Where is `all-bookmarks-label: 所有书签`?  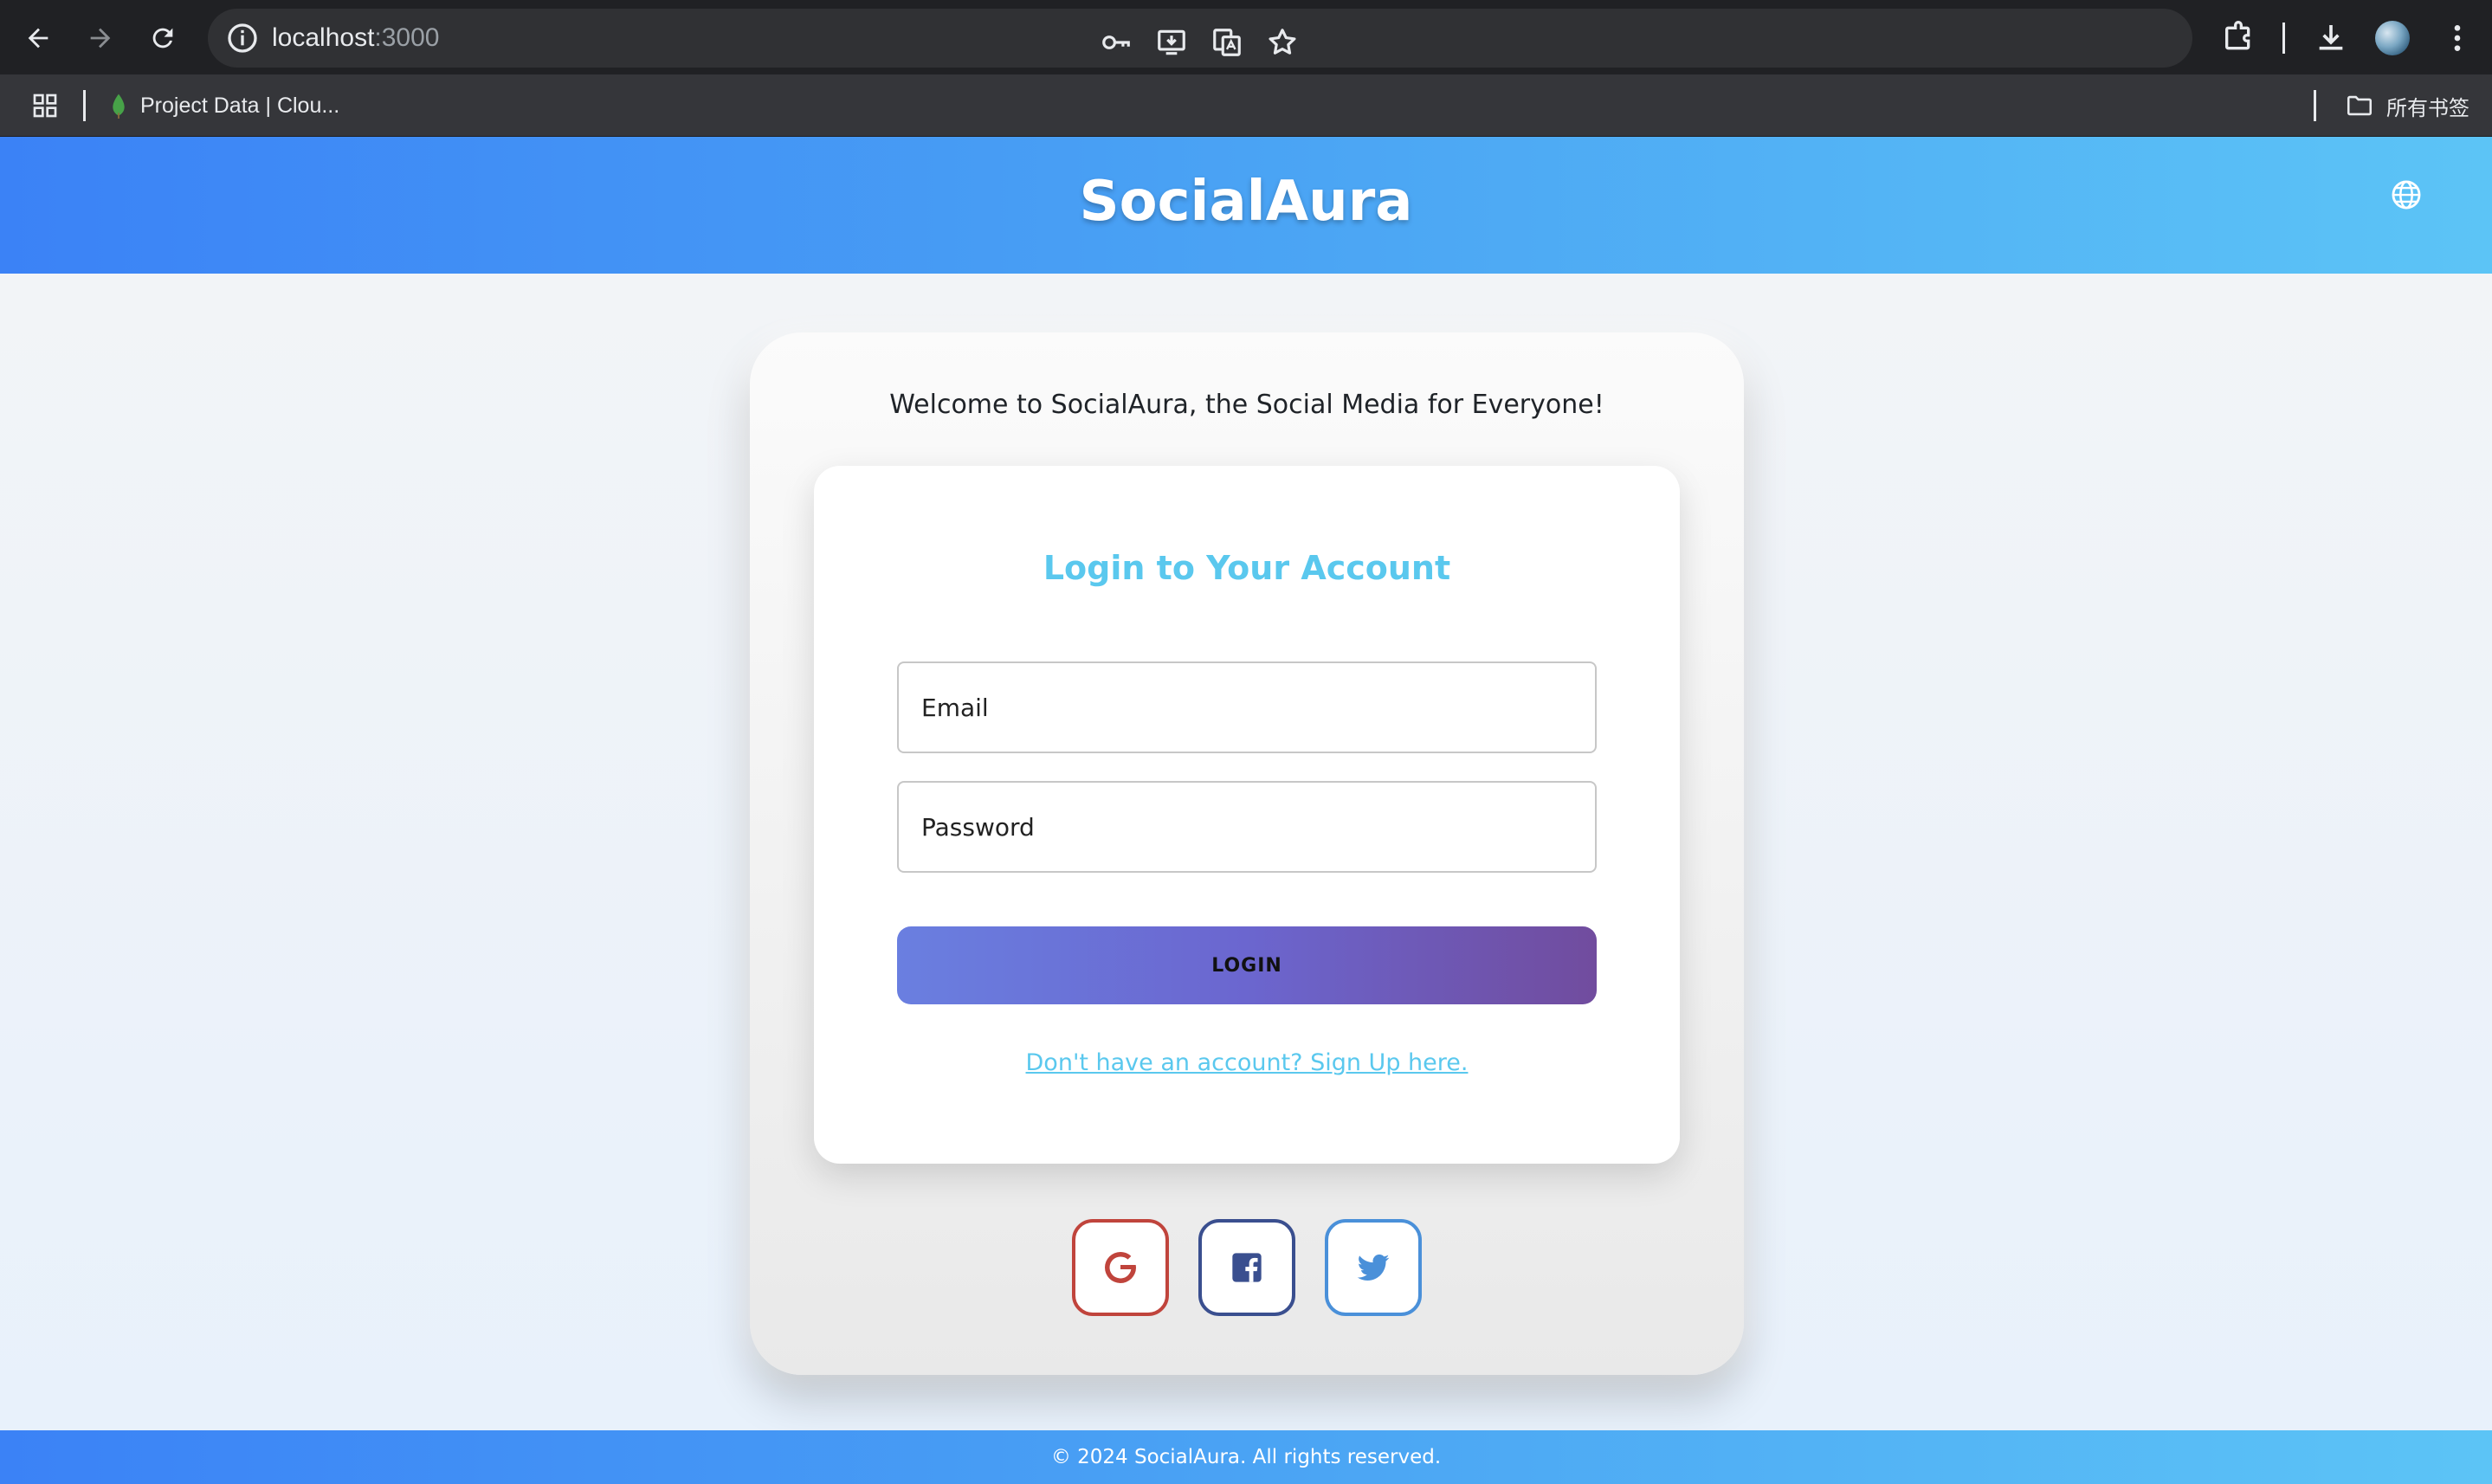 all-bookmarks-label: 所有书签 is located at coordinates (2427, 108).